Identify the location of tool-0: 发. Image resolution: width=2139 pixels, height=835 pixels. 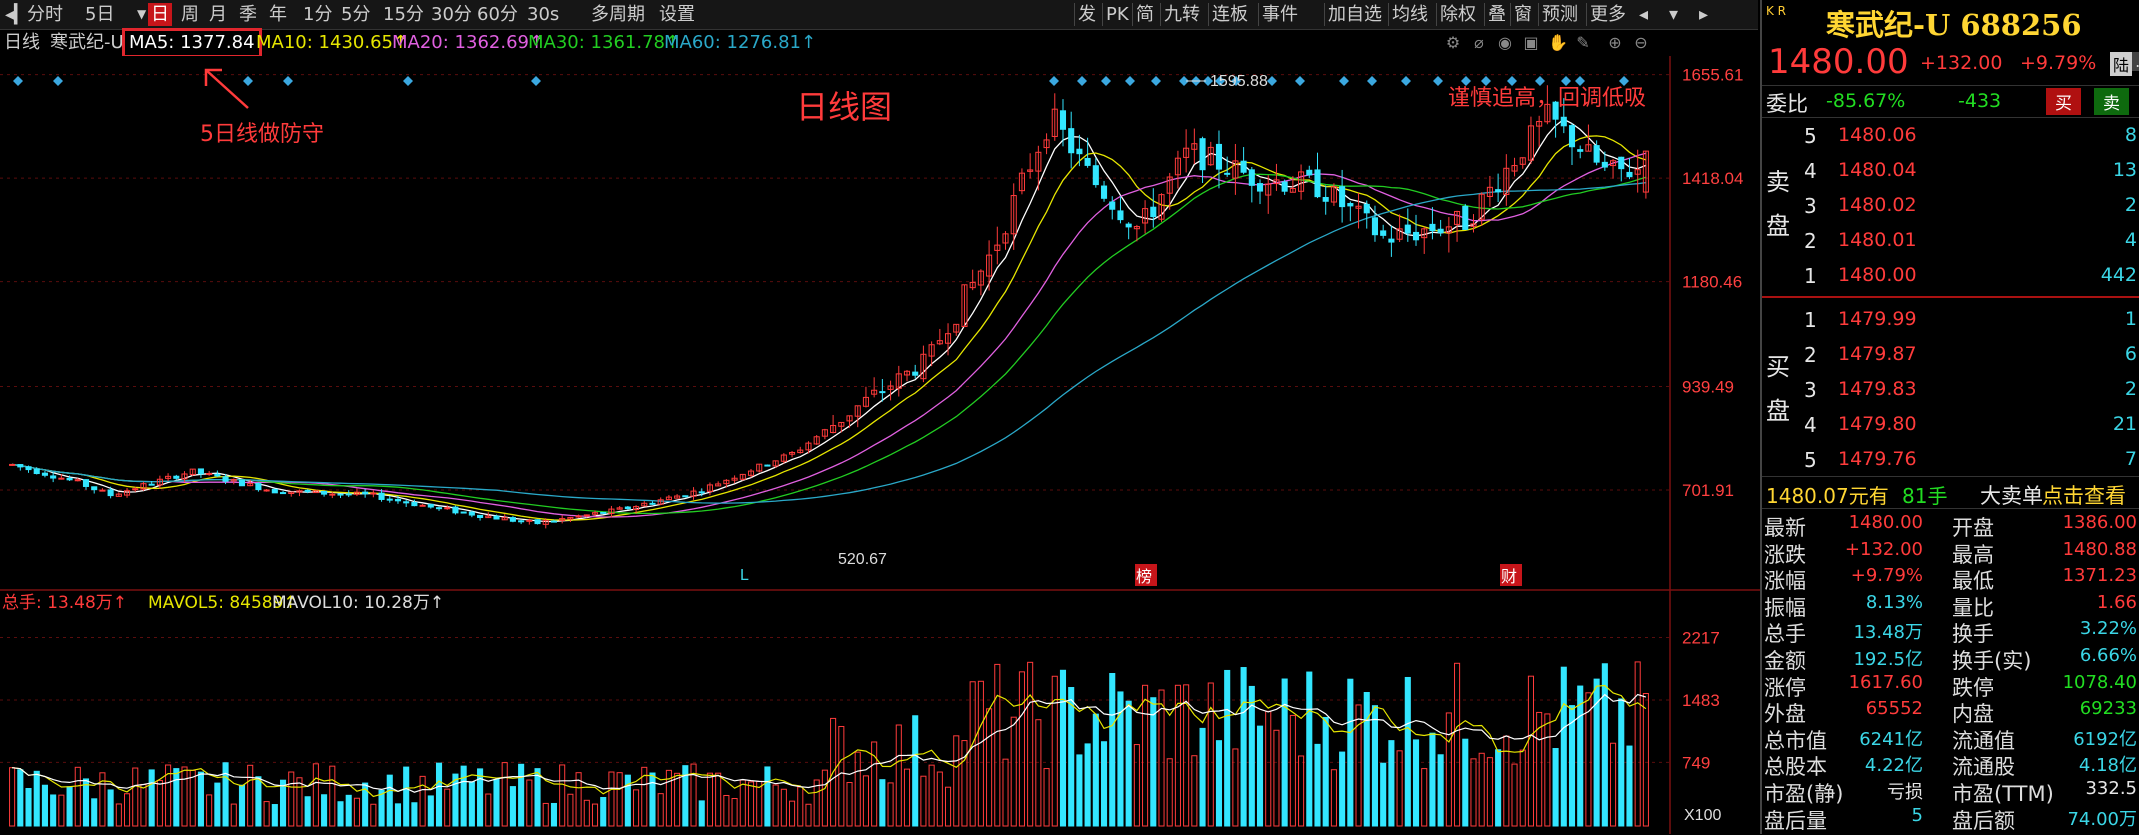
(1086, 14).